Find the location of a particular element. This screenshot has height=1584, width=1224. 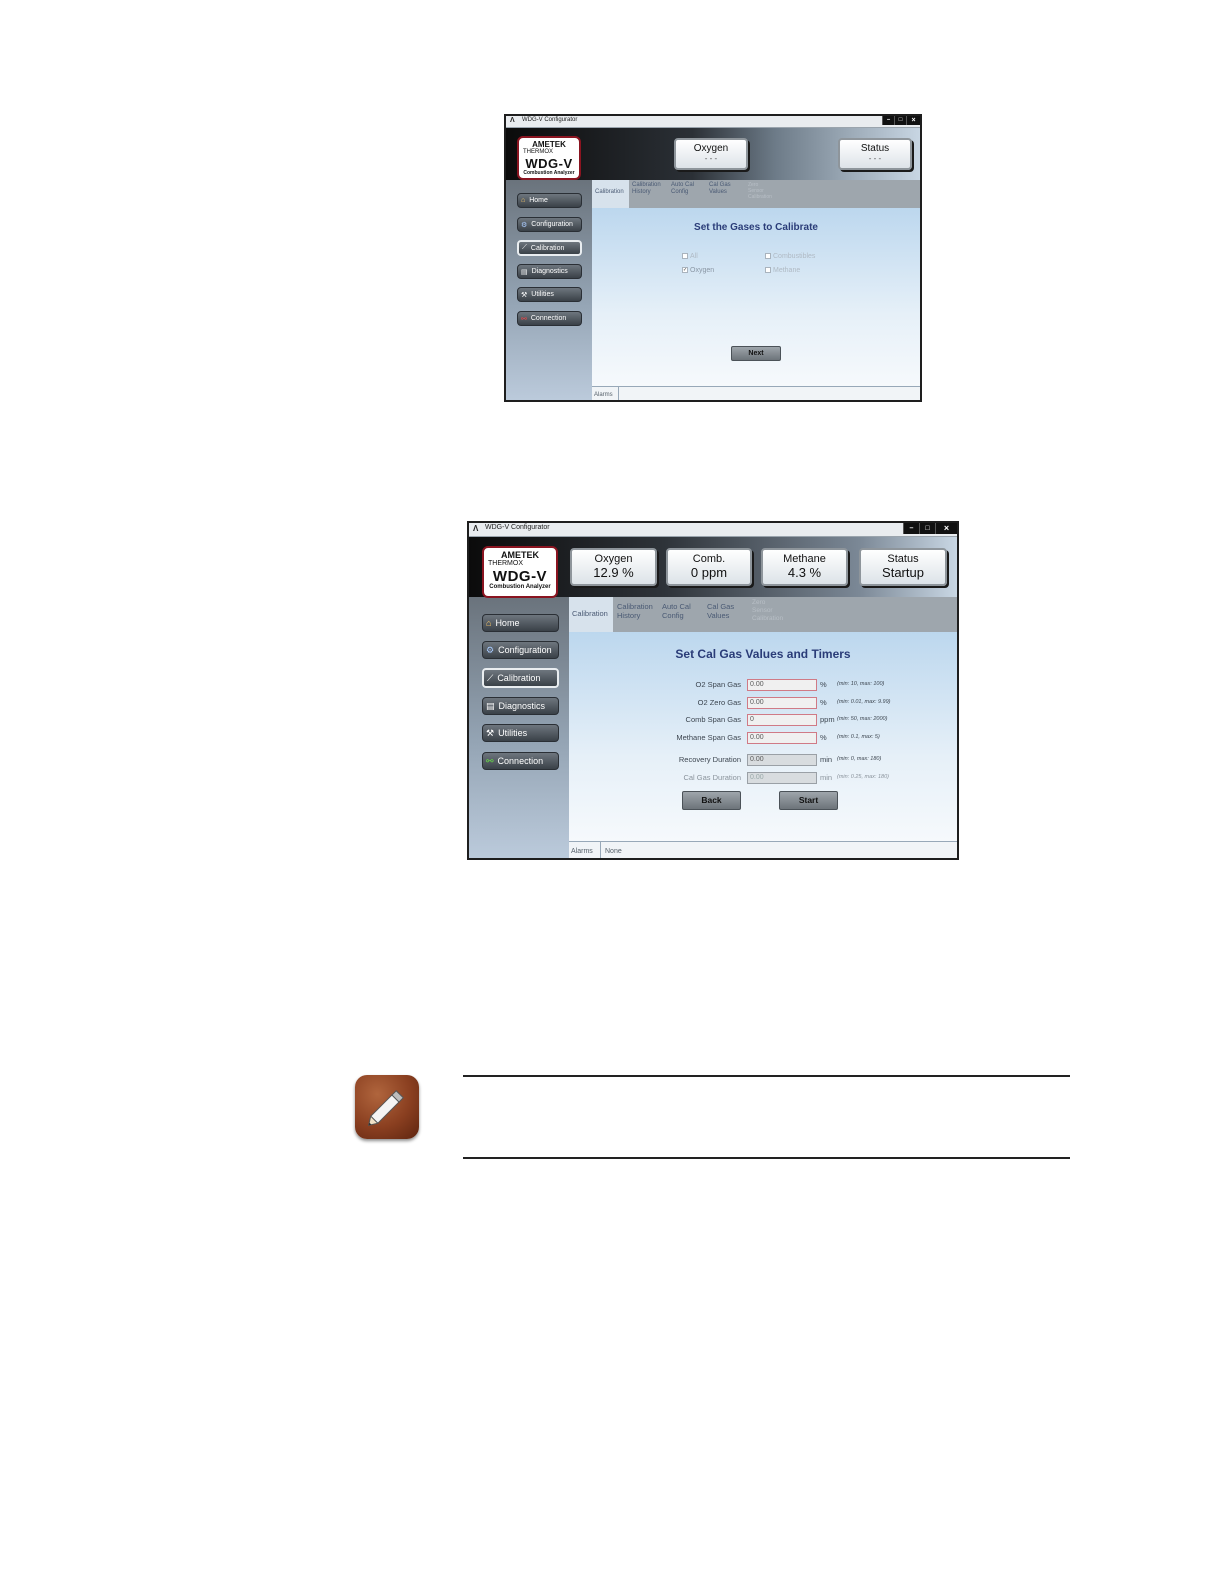

checkbox-methane: Methane is located at coordinates (782, 270).